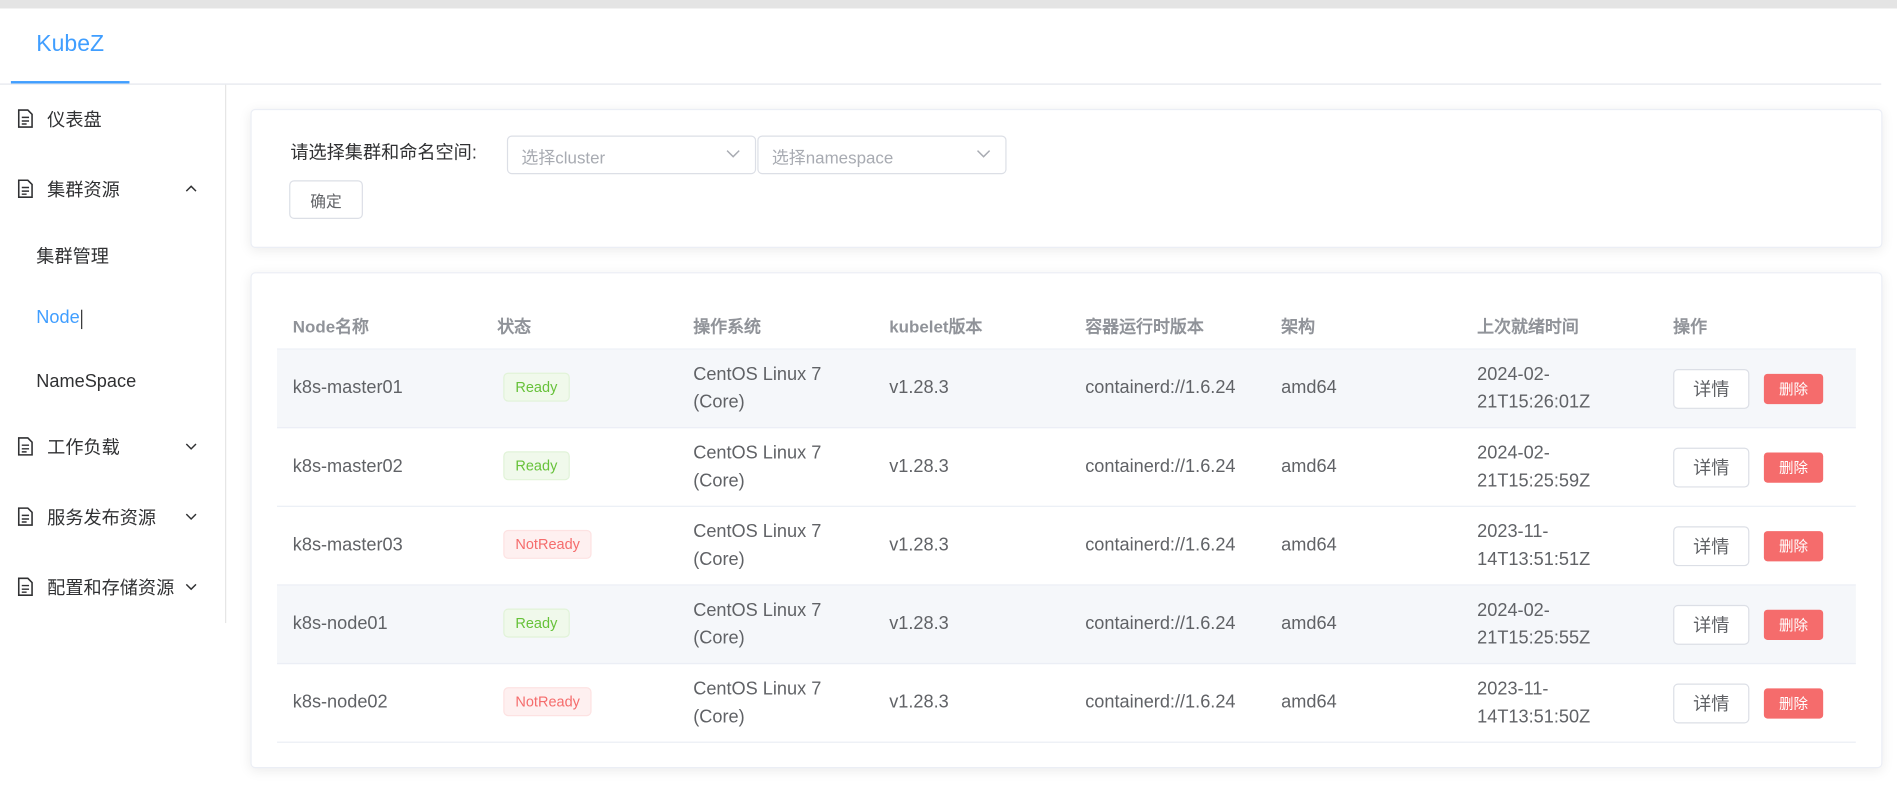 The height and width of the screenshot is (809, 1897). What do you see at coordinates (631, 155) in the screenshot?
I see `cluster-select: 选择cluster` at bounding box center [631, 155].